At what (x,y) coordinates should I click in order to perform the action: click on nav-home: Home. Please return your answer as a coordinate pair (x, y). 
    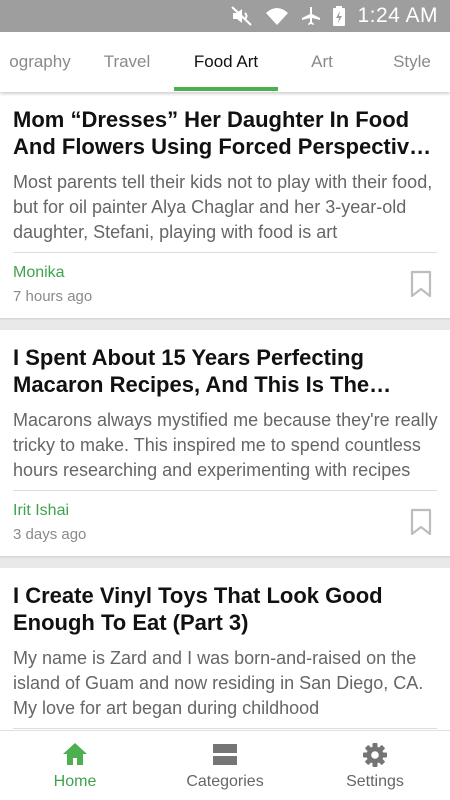
    Looking at the image, I should click on (75, 765).